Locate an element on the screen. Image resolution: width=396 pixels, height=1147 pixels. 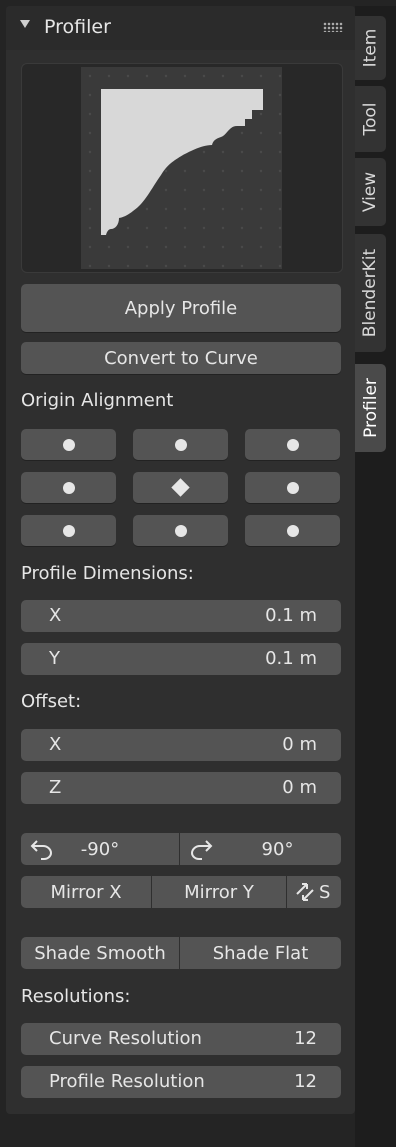
tab-blenderkit-label: BlenderKit is located at coordinates (370, 293).